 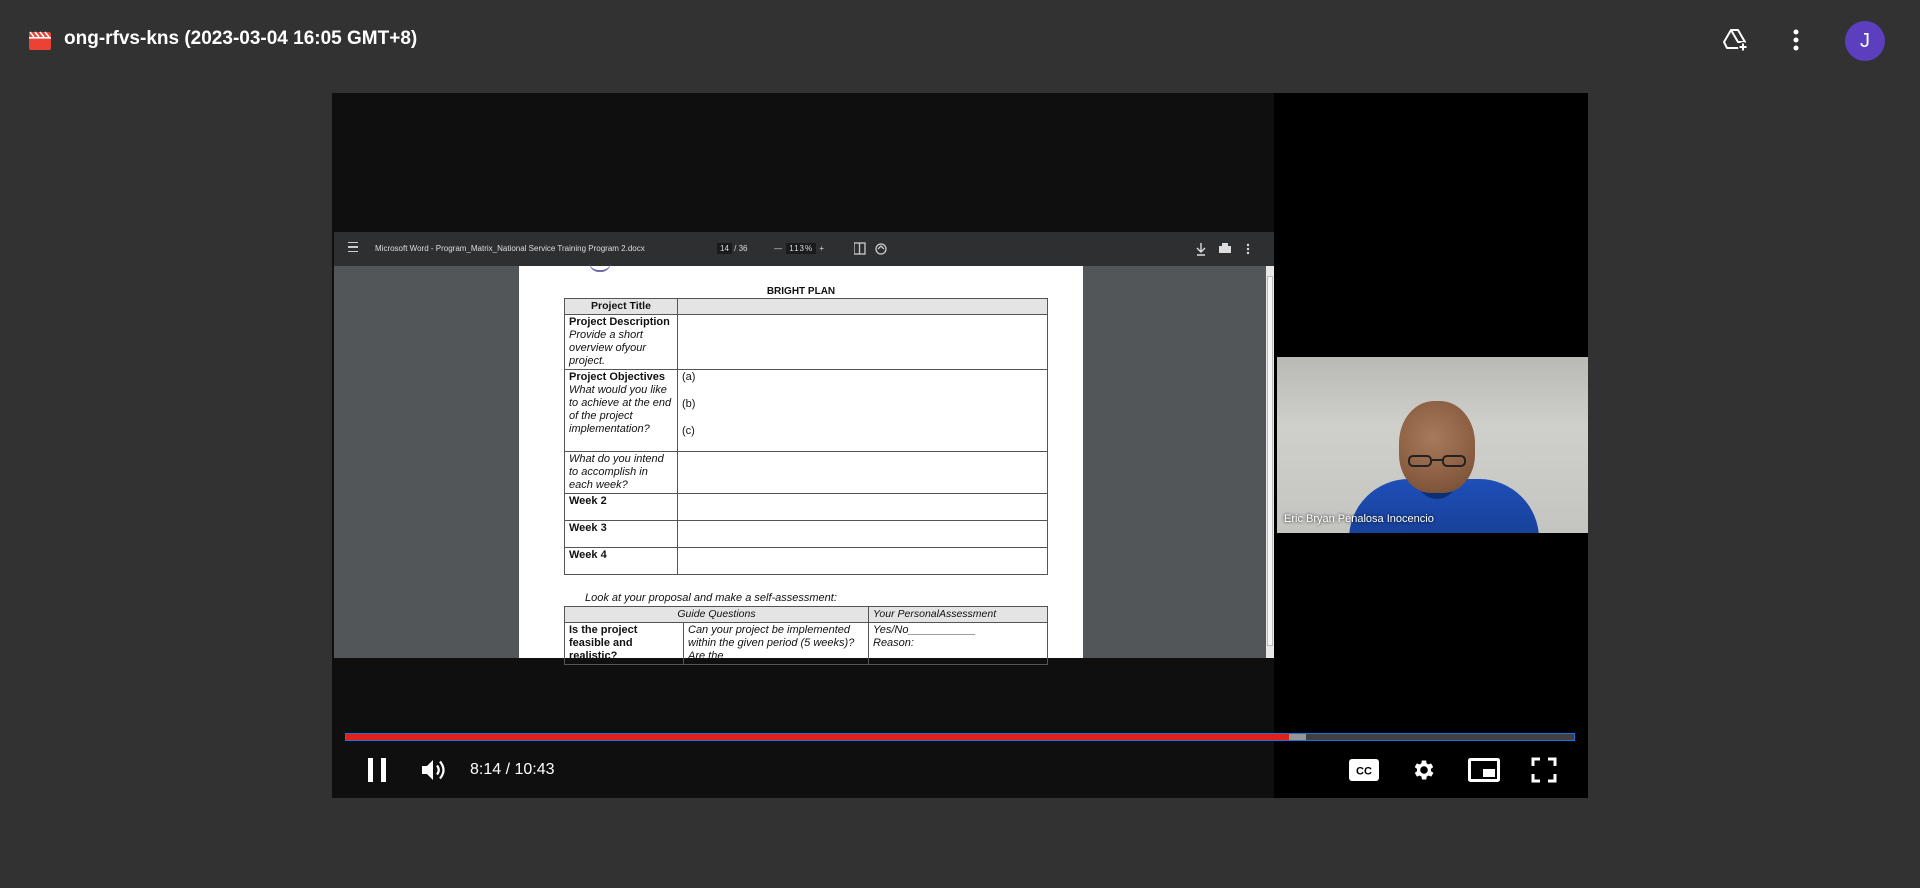 I want to click on menu-icon, so click(x=353, y=247).